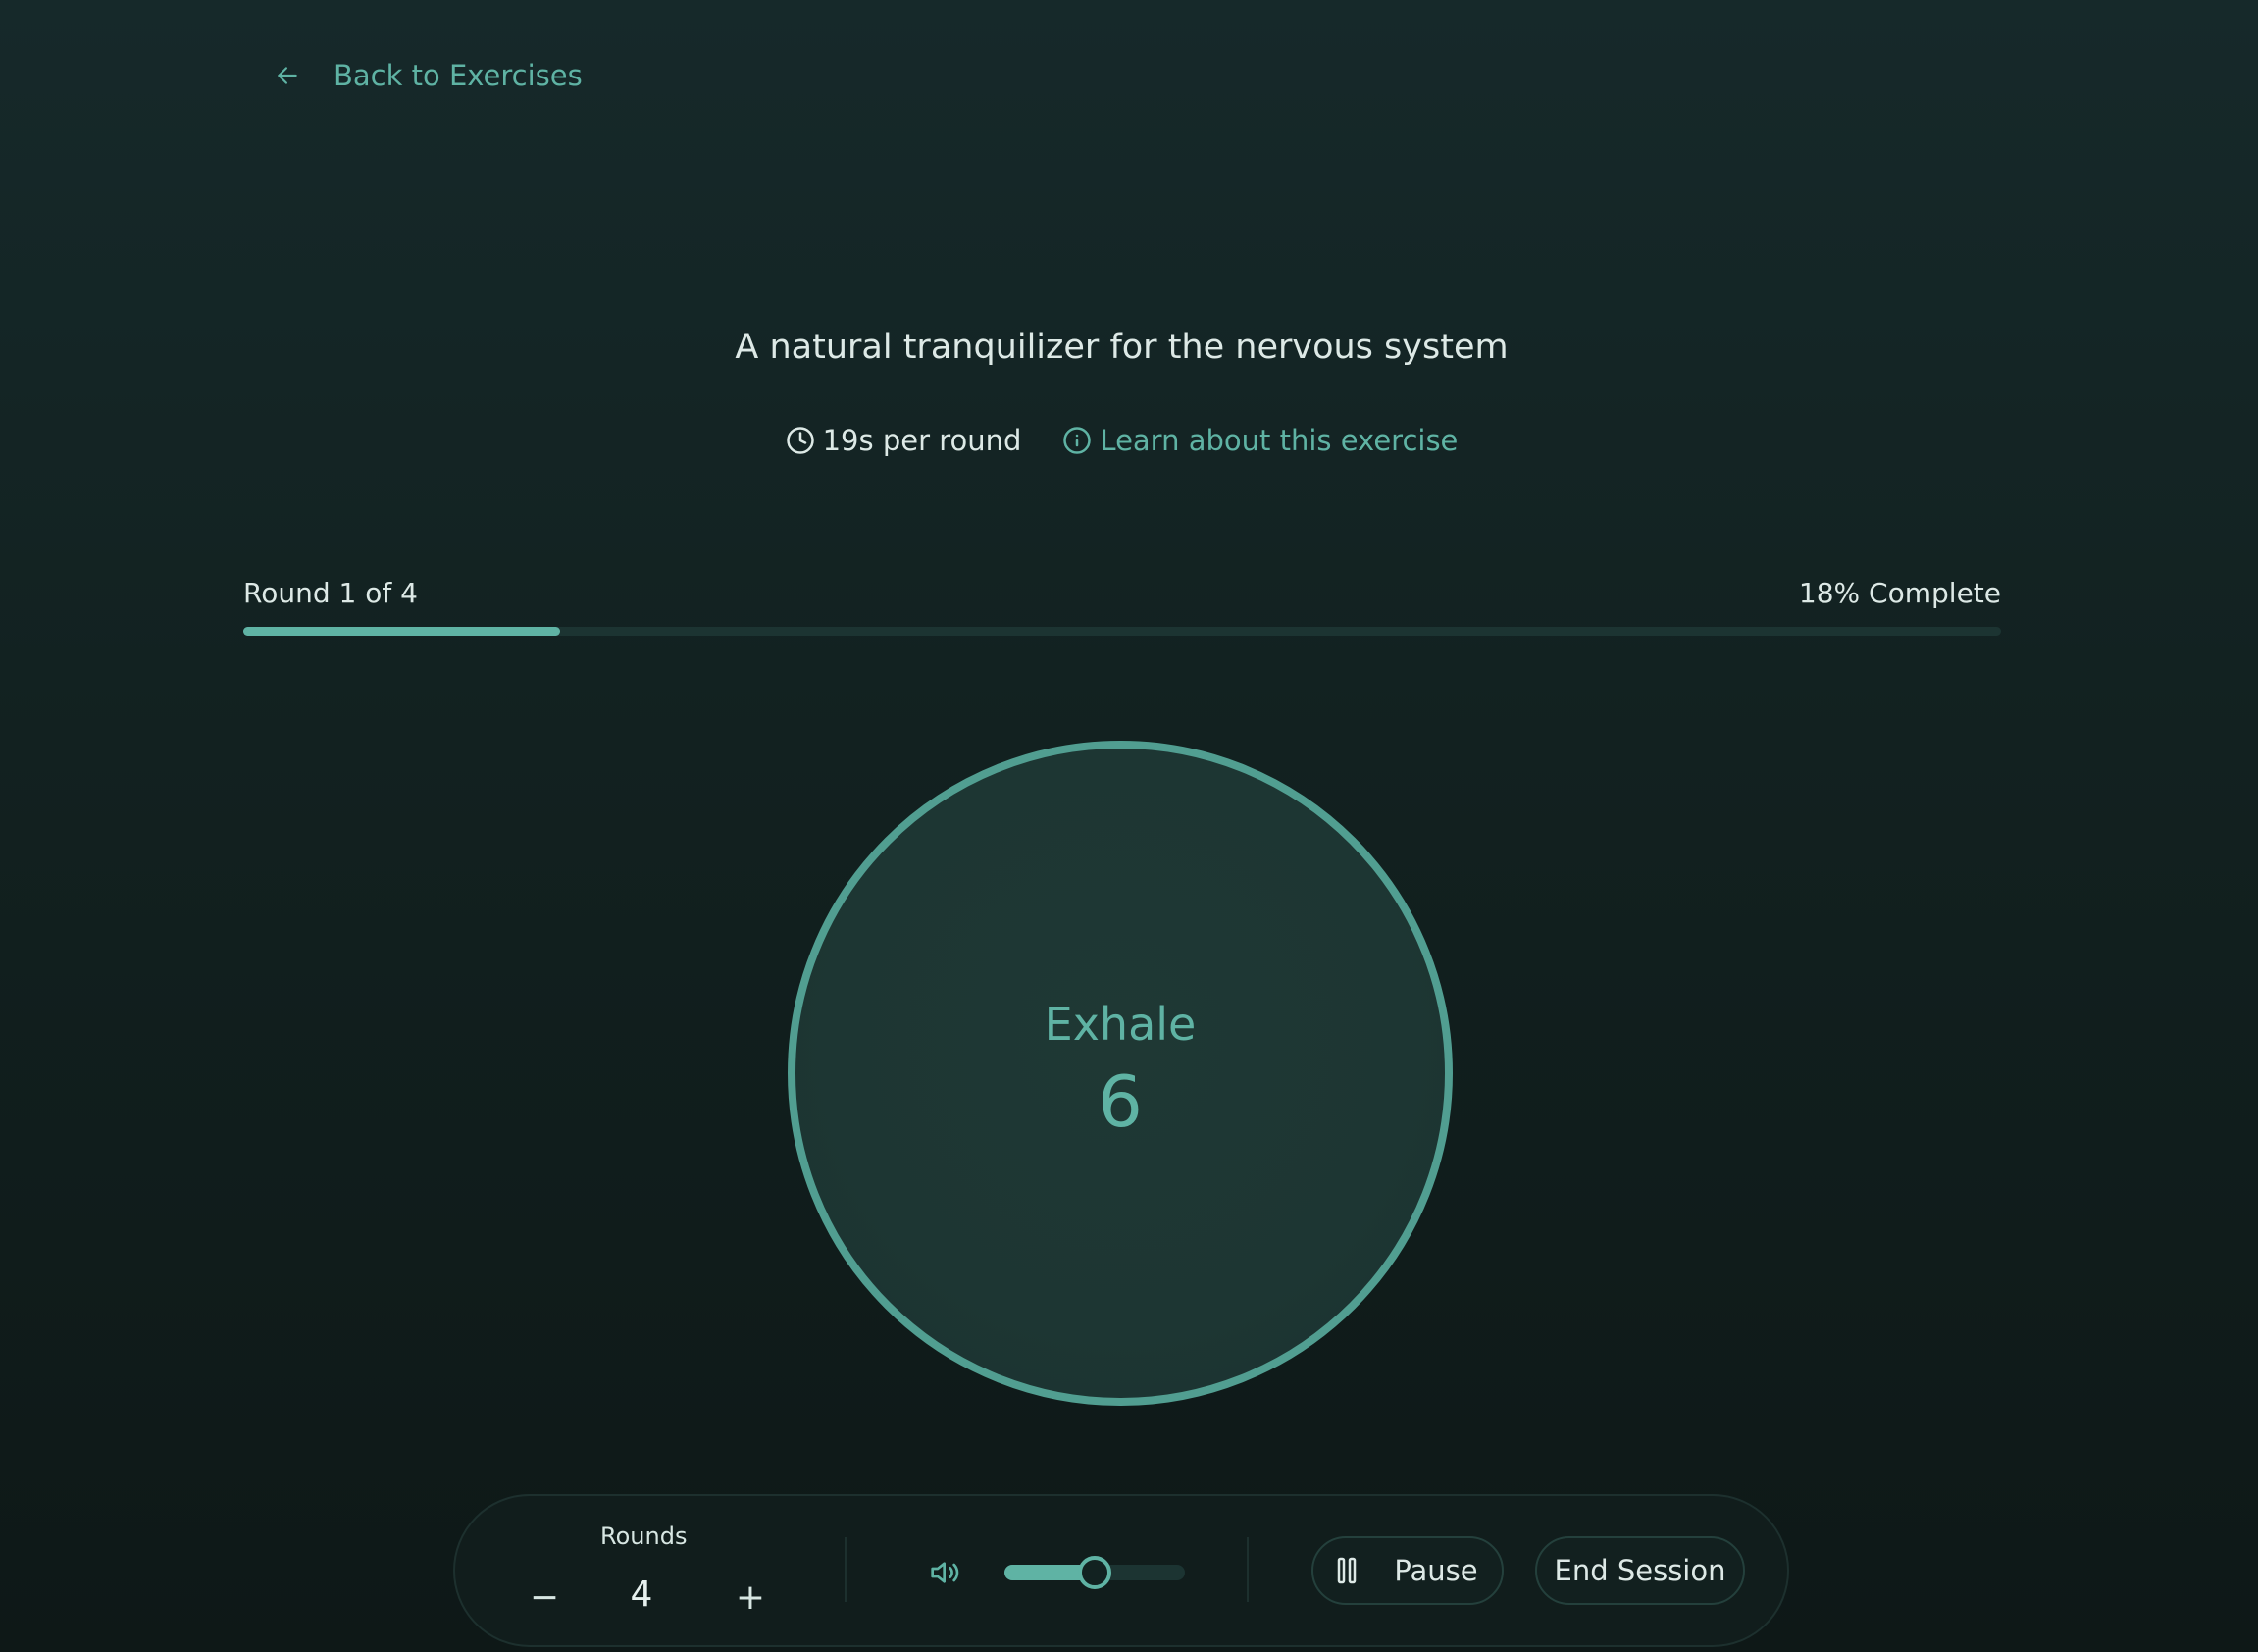 The width and height of the screenshot is (2258, 1652). Describe the element at coordinates (750, 1597) in the screenshot. I see `increase-rounds-button: +` at that location.